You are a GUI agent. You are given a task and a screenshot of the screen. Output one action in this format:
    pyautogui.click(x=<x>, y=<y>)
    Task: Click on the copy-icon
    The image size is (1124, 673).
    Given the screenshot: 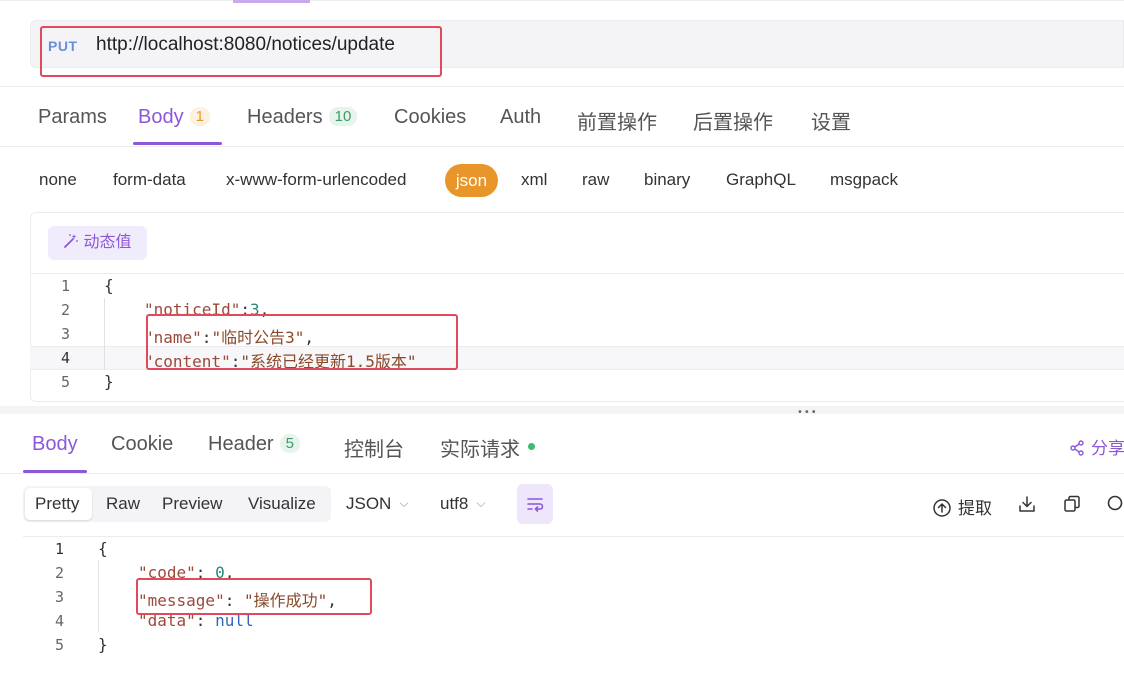 What is the action you would take?
    pyautogui.click(x=1072, y=503)
    